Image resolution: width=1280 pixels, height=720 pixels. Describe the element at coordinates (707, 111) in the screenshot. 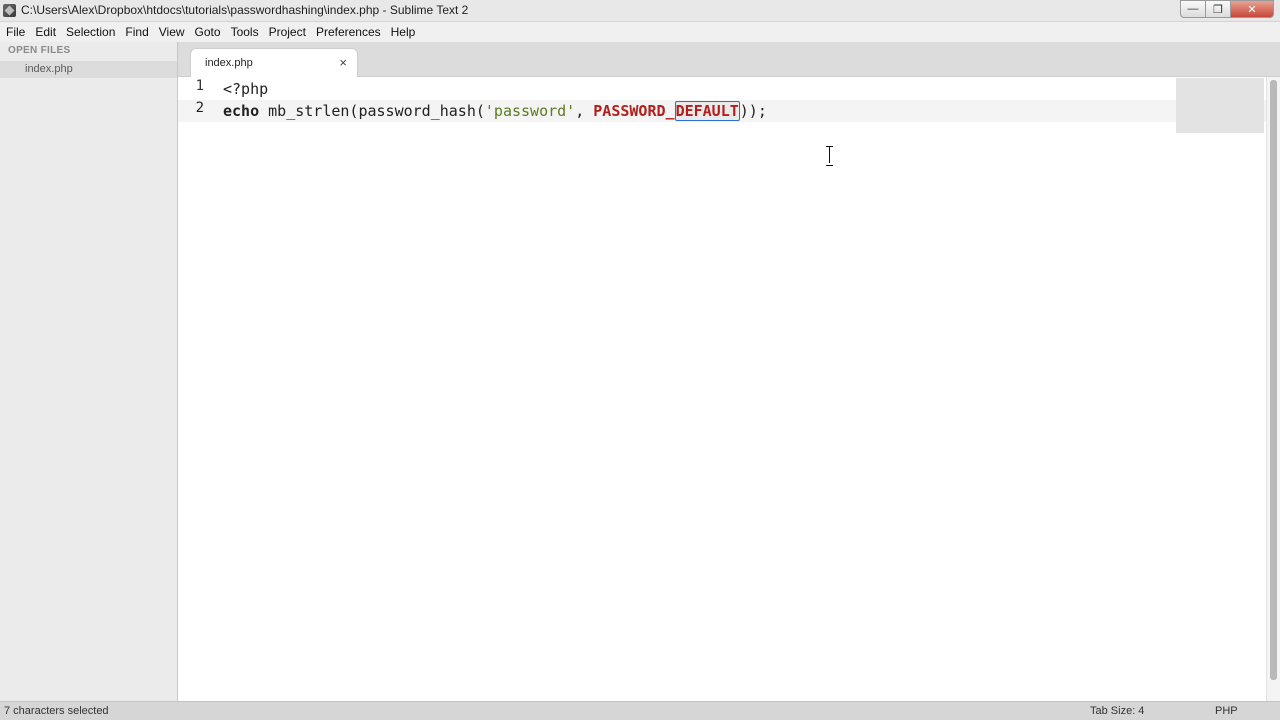

I see `text-selection: DEFAULT` at that location.